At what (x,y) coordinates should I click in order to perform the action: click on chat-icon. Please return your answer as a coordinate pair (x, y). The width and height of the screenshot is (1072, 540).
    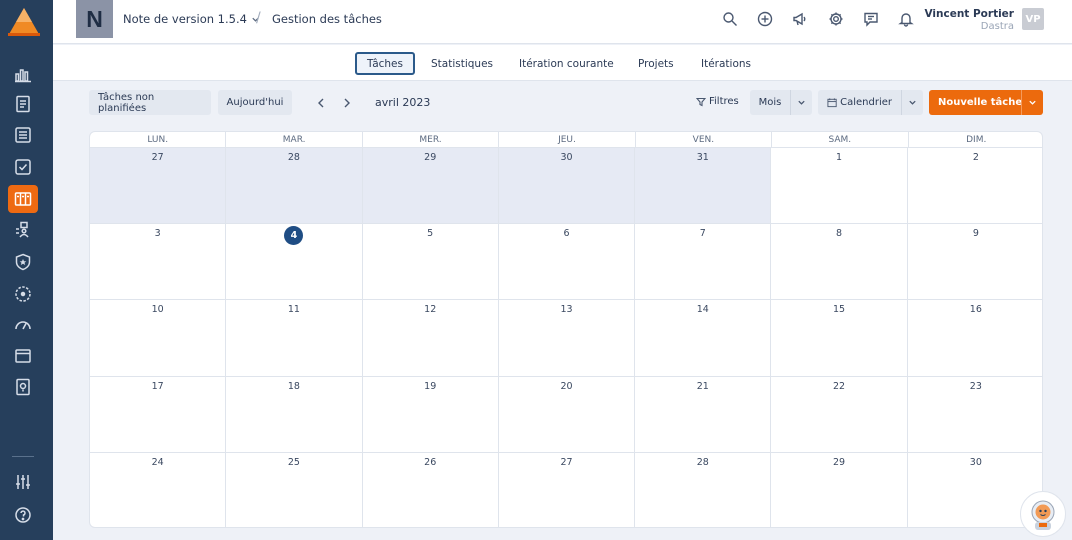
    Looking at the image, I should click on (871, 19).